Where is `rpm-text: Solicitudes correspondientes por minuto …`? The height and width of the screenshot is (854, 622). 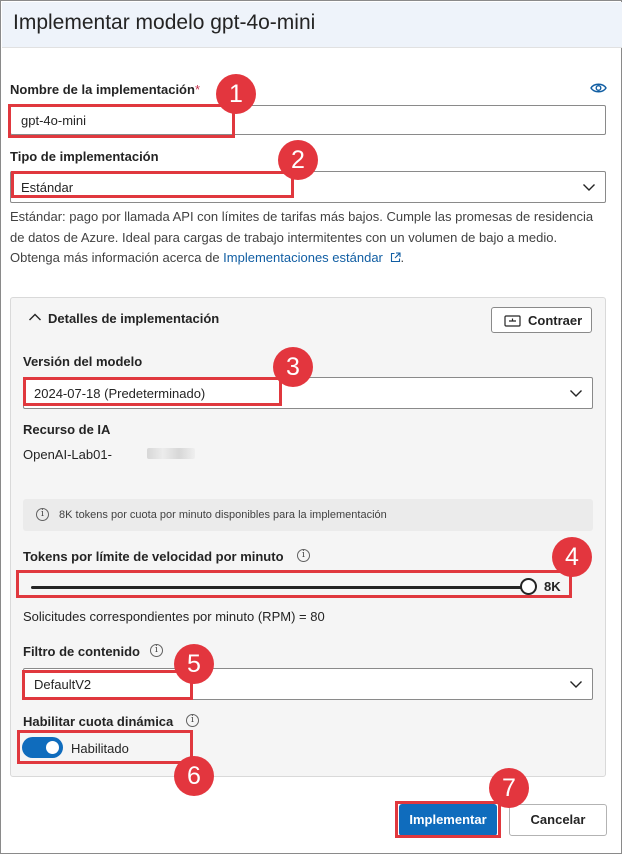 rpm-text: Solicitudes correspondientes por minuto … is located at coordinates (174, 616).